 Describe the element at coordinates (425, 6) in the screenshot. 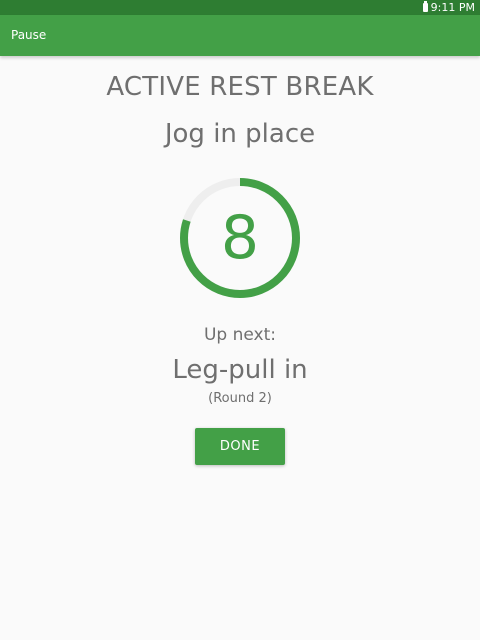

I see `battery-icon` at that location.